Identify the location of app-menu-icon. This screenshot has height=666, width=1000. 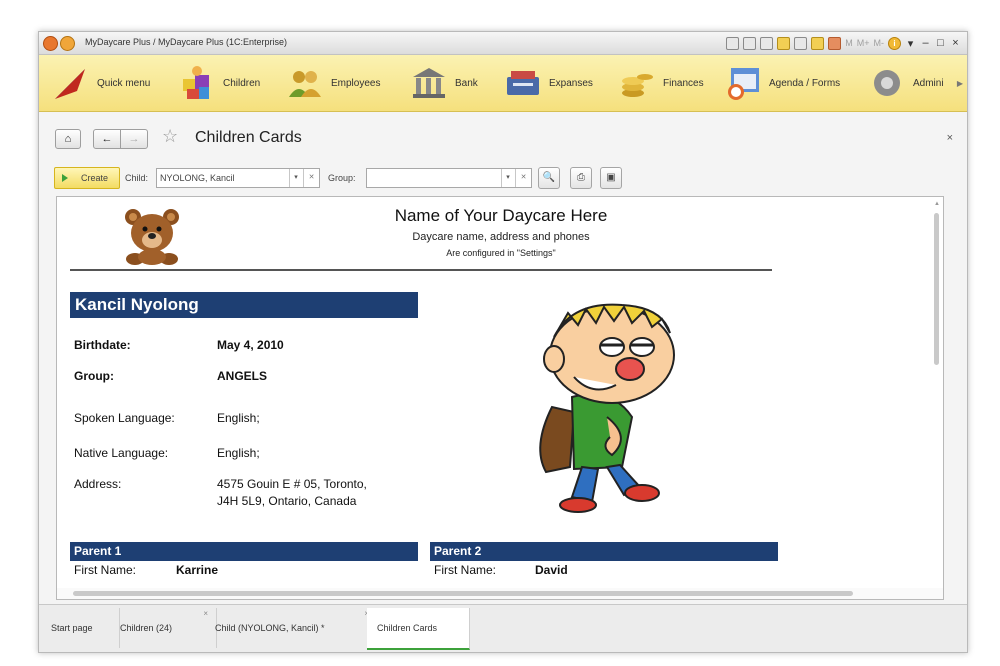
(67, 43).